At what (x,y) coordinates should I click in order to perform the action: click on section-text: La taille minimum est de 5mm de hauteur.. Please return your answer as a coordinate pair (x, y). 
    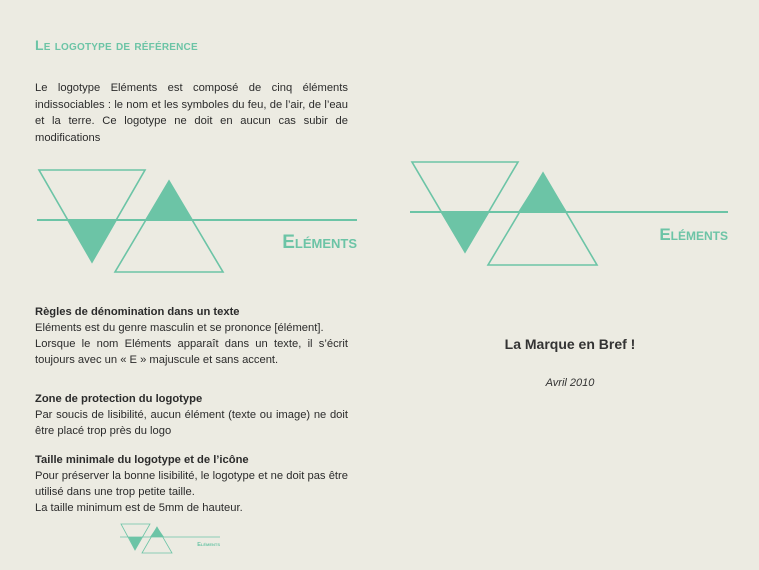
    Looking at the image, I should click on (139, 508).